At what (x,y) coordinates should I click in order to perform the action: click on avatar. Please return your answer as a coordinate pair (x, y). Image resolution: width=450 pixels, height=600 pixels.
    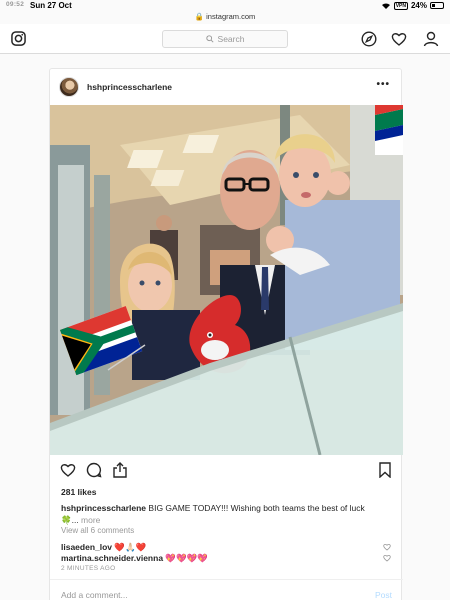
    Looking at the image, I should click on (69, 87).